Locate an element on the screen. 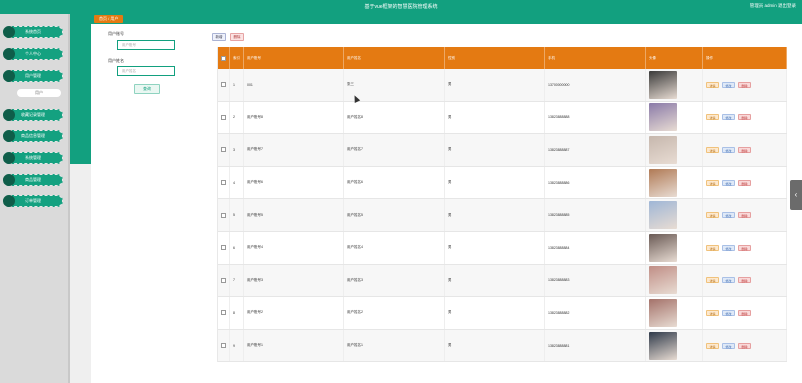  sidebar-item-label: 用户管理 is located at coordinates (33, 75).